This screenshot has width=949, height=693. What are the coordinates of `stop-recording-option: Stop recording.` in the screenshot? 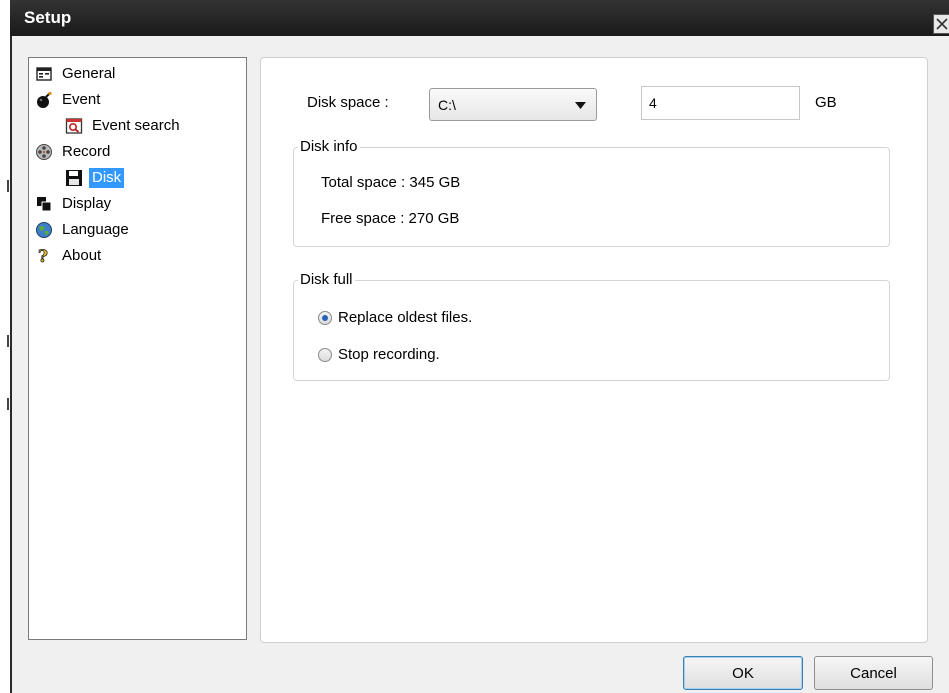 It's located at (379, 354).